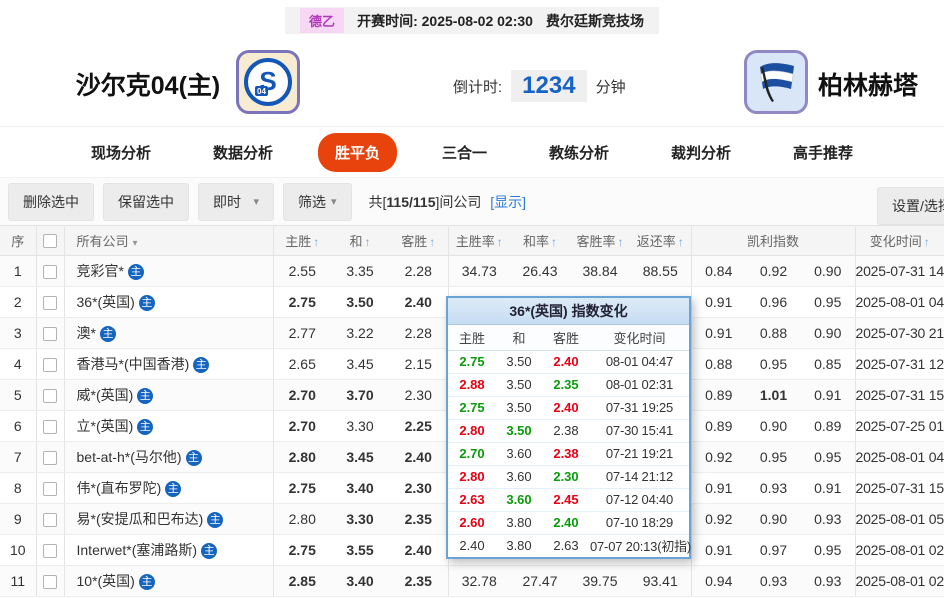 The width and height of the screenshot is (944, 598). I want to click on odds-draw-cell: 3.22, so click(360, 333).